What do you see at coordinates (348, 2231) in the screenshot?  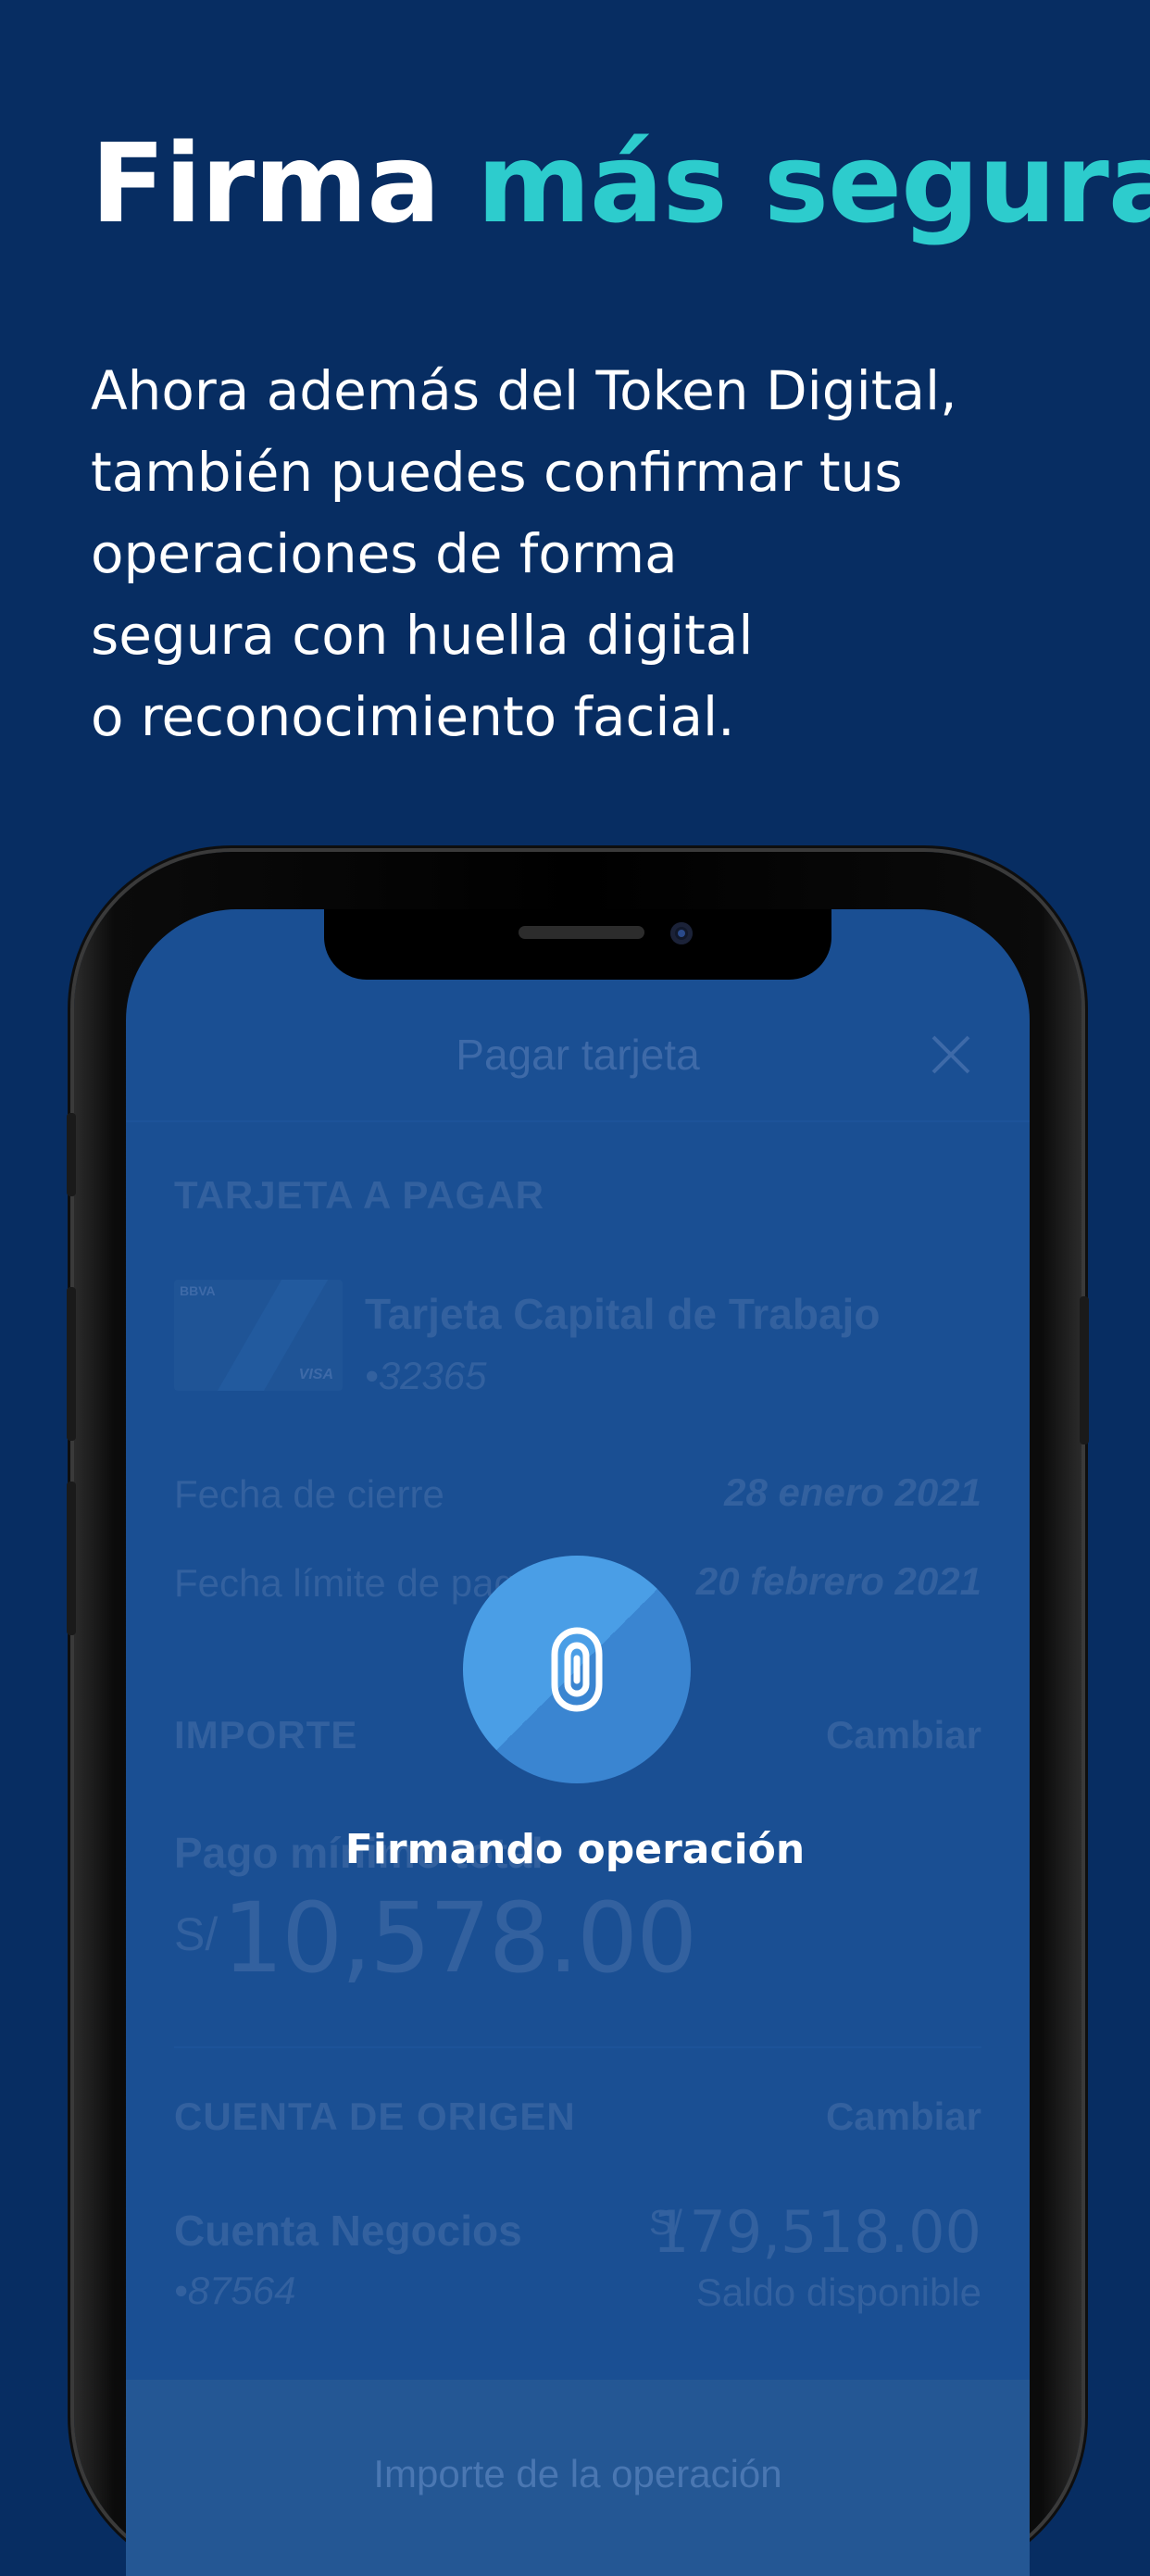 I see `account-name: Cuenta Negocios` at bounding box center [348, 2231].